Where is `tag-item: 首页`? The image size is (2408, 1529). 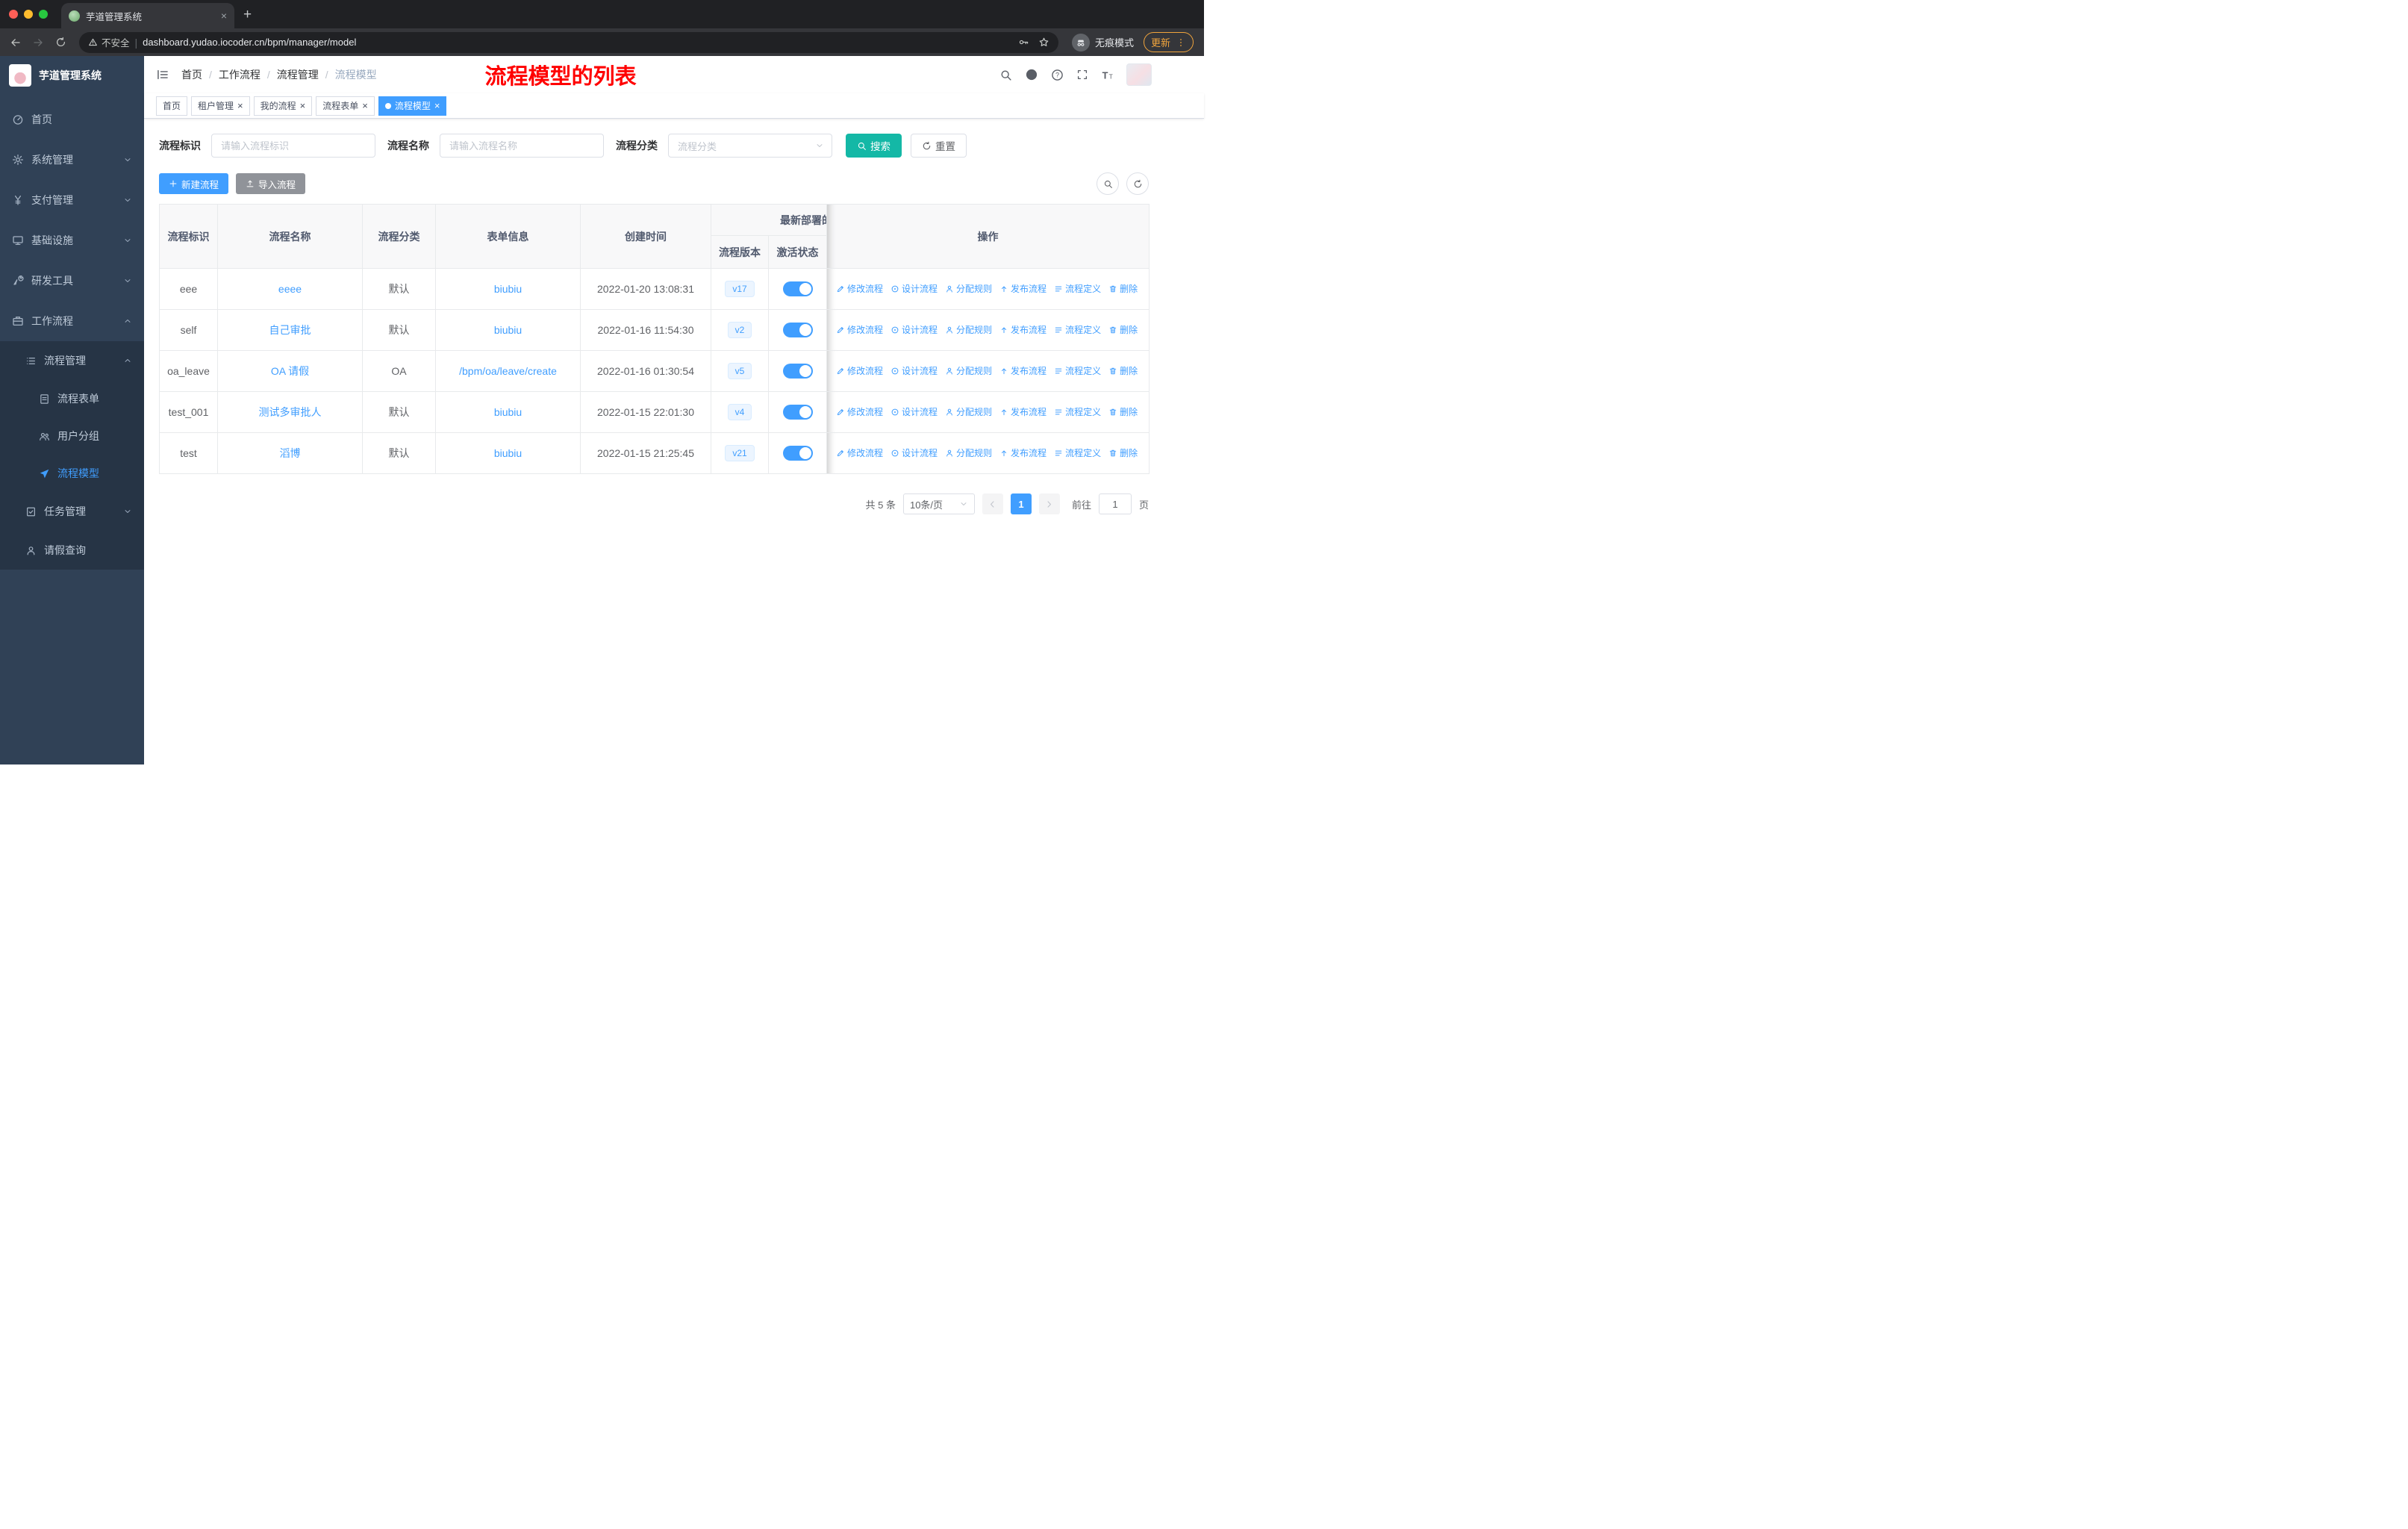 tag-item: 首页 is located at coordinates (172, 106).